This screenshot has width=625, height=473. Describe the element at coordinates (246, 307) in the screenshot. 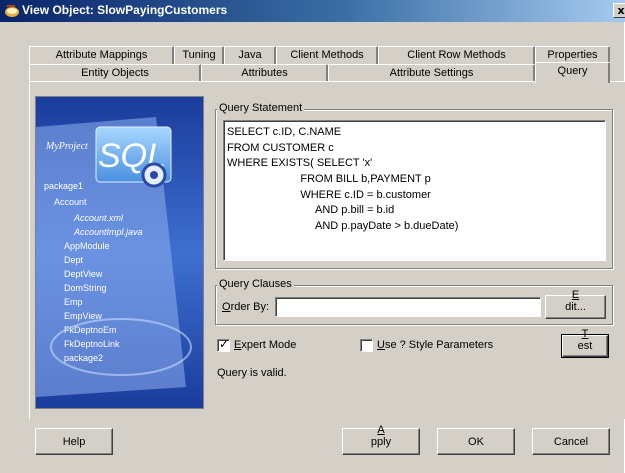

I see `order-by-label: Order By:` at that location.